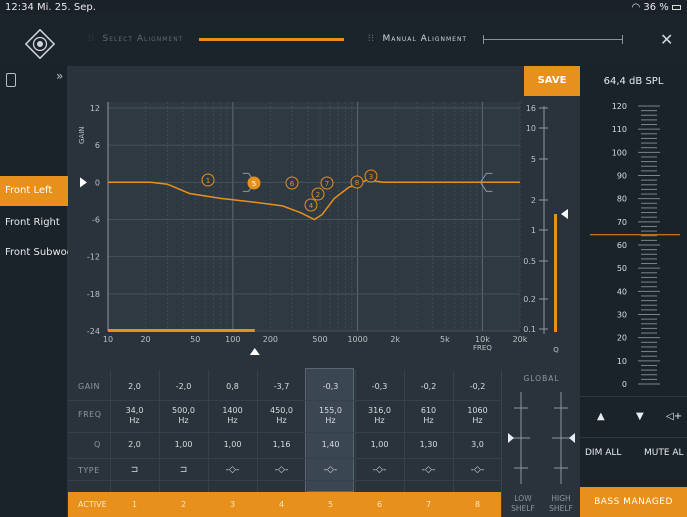 The image size is (687, 517). I want to click on gain-tick-label: 12, so click(95, 108).